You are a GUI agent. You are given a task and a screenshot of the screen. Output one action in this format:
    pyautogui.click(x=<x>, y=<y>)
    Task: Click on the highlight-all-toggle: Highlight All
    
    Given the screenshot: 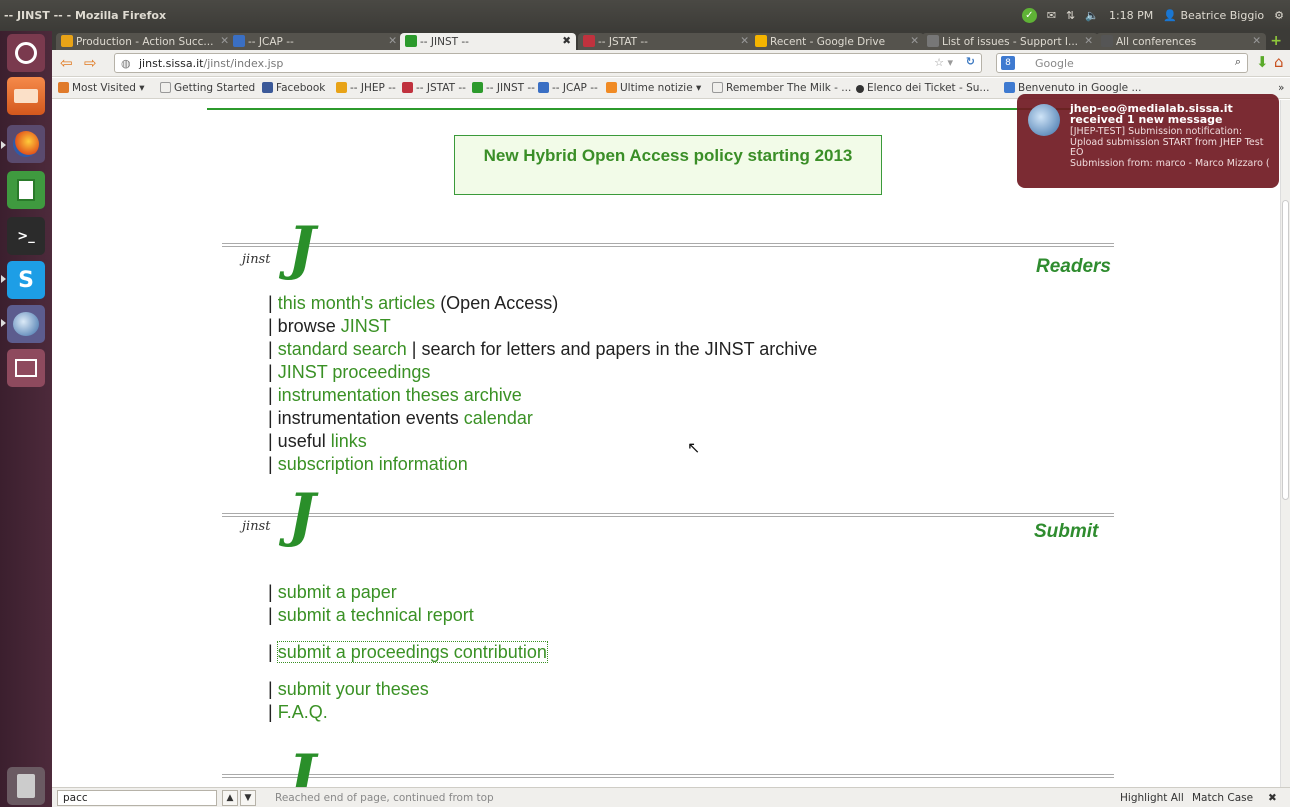 What is the action you would take?
    pyautogui.click(x=1152, y=798)
    